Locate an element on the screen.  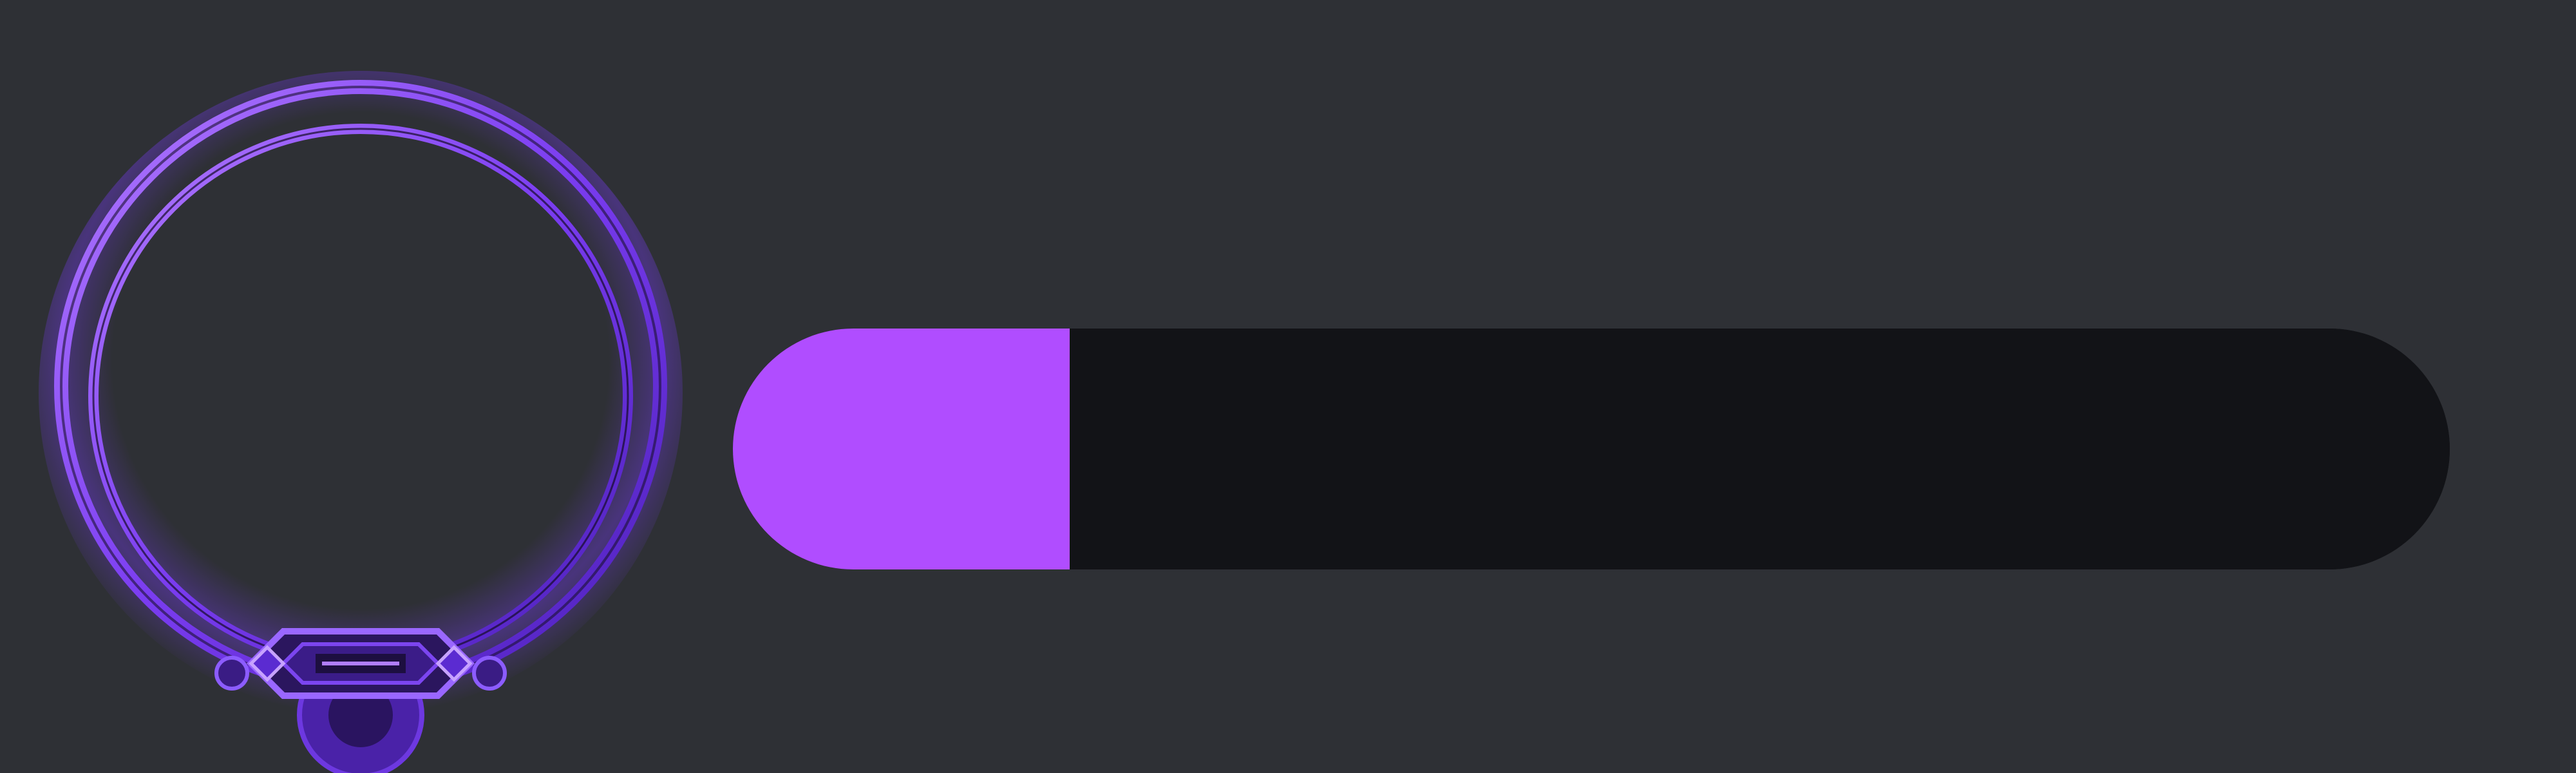
right-nub is located at coordinates (490, 673).